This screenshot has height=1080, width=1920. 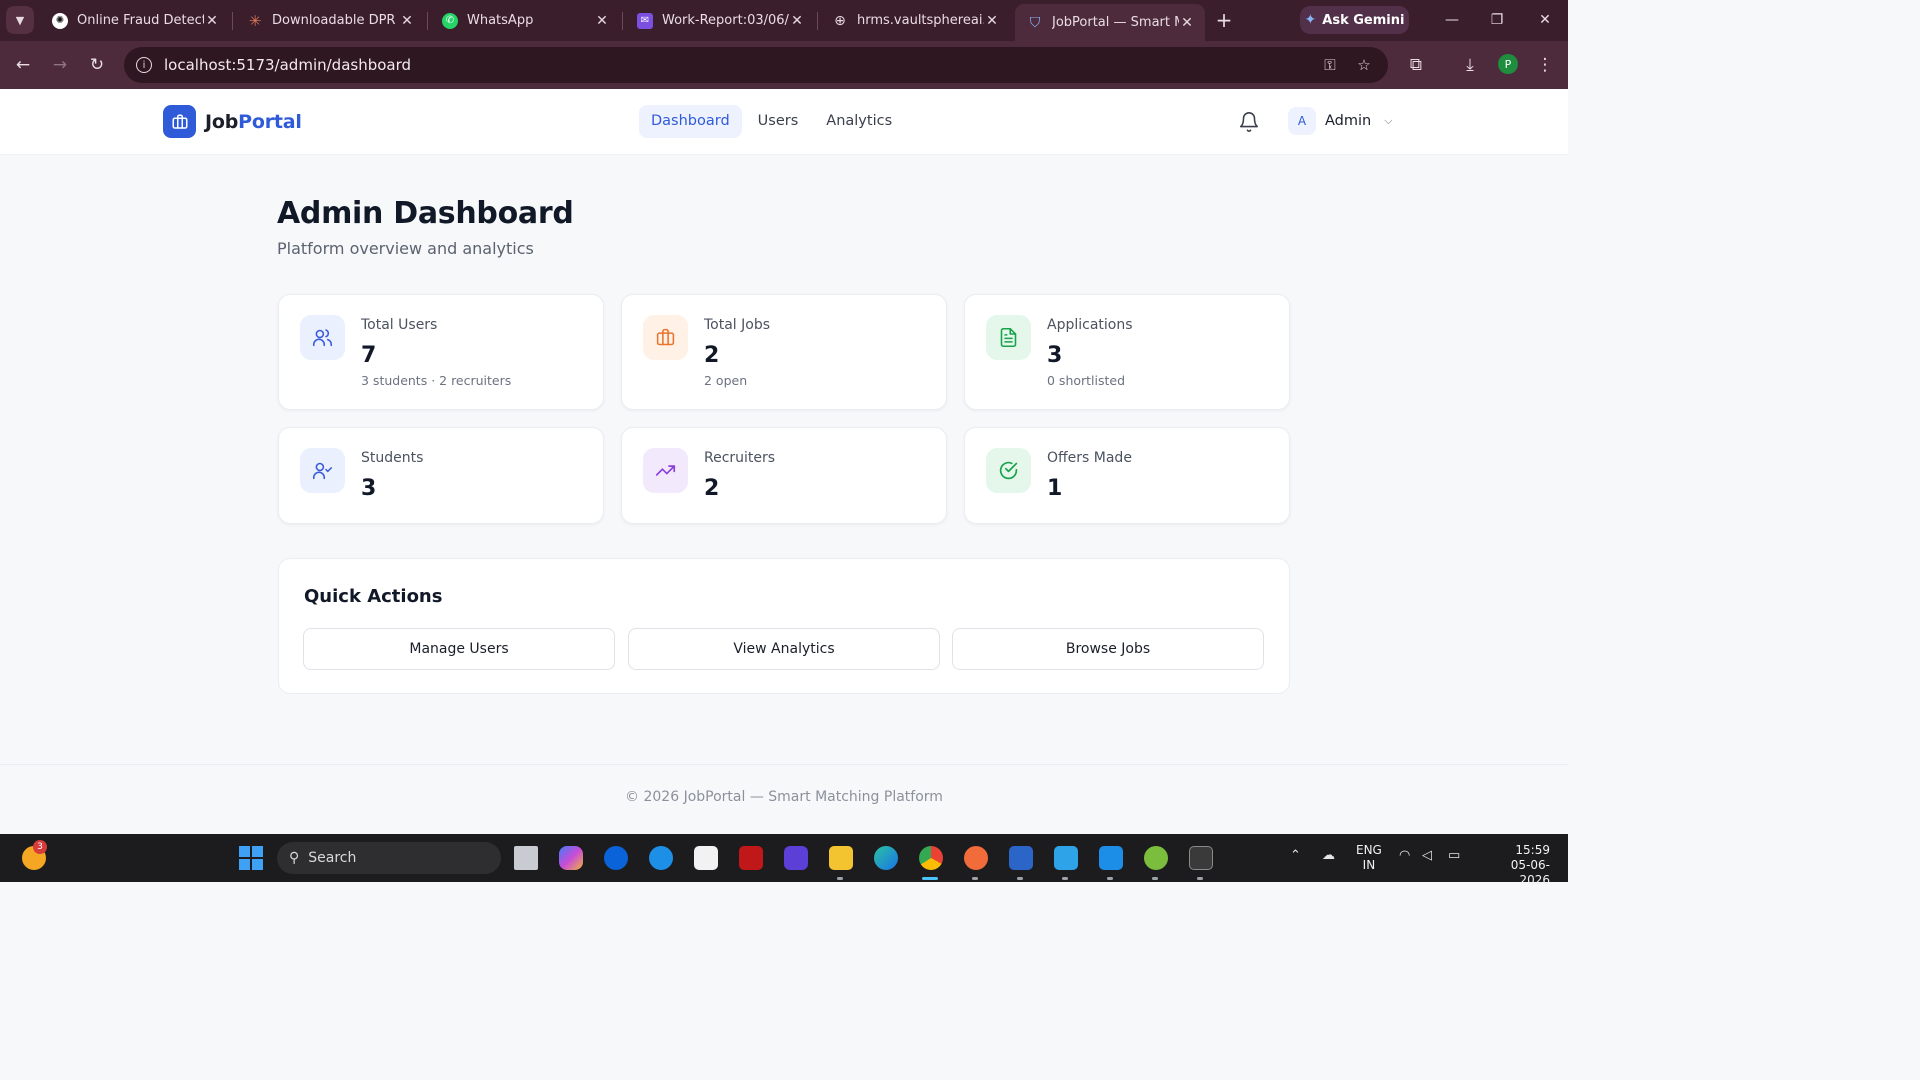 I want to click on reload-button: ↻, so click(x=97, y=65).